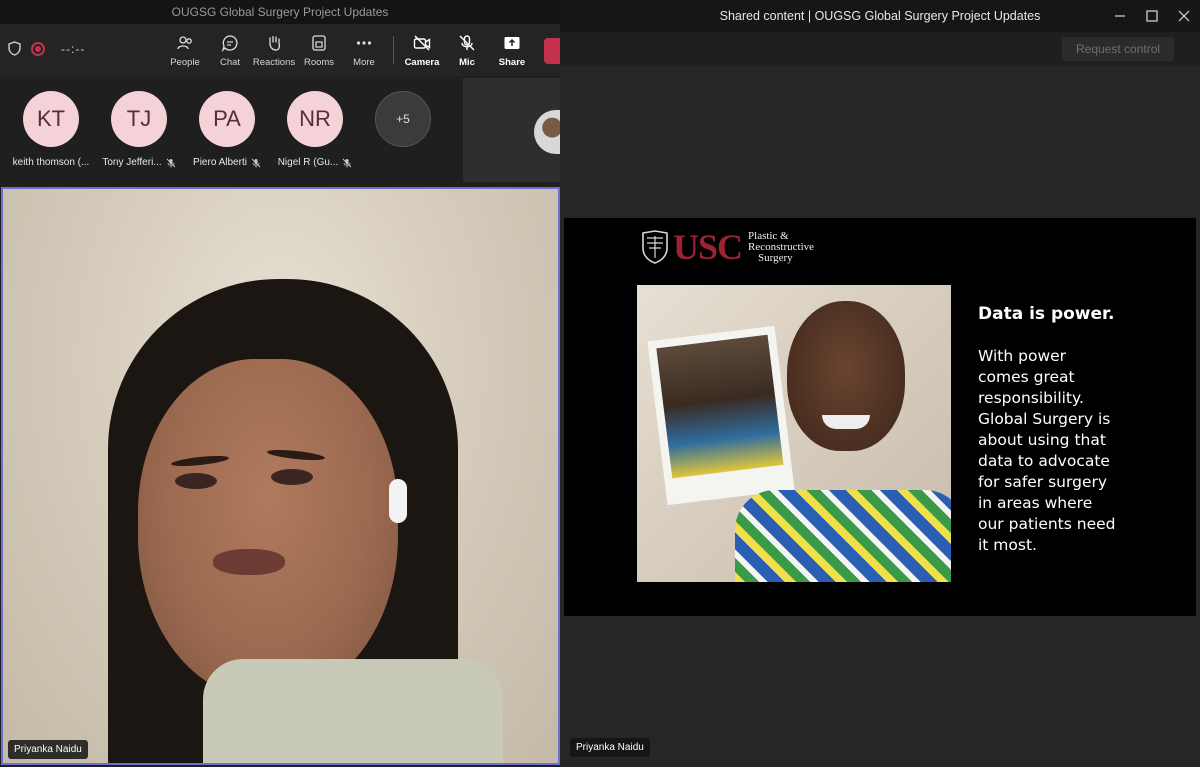 The height and width of the screenshot is (767, 1200). Describe the element at coordinates (275, 43) in the screenshot. I see `raise-hand-icon` at that location.